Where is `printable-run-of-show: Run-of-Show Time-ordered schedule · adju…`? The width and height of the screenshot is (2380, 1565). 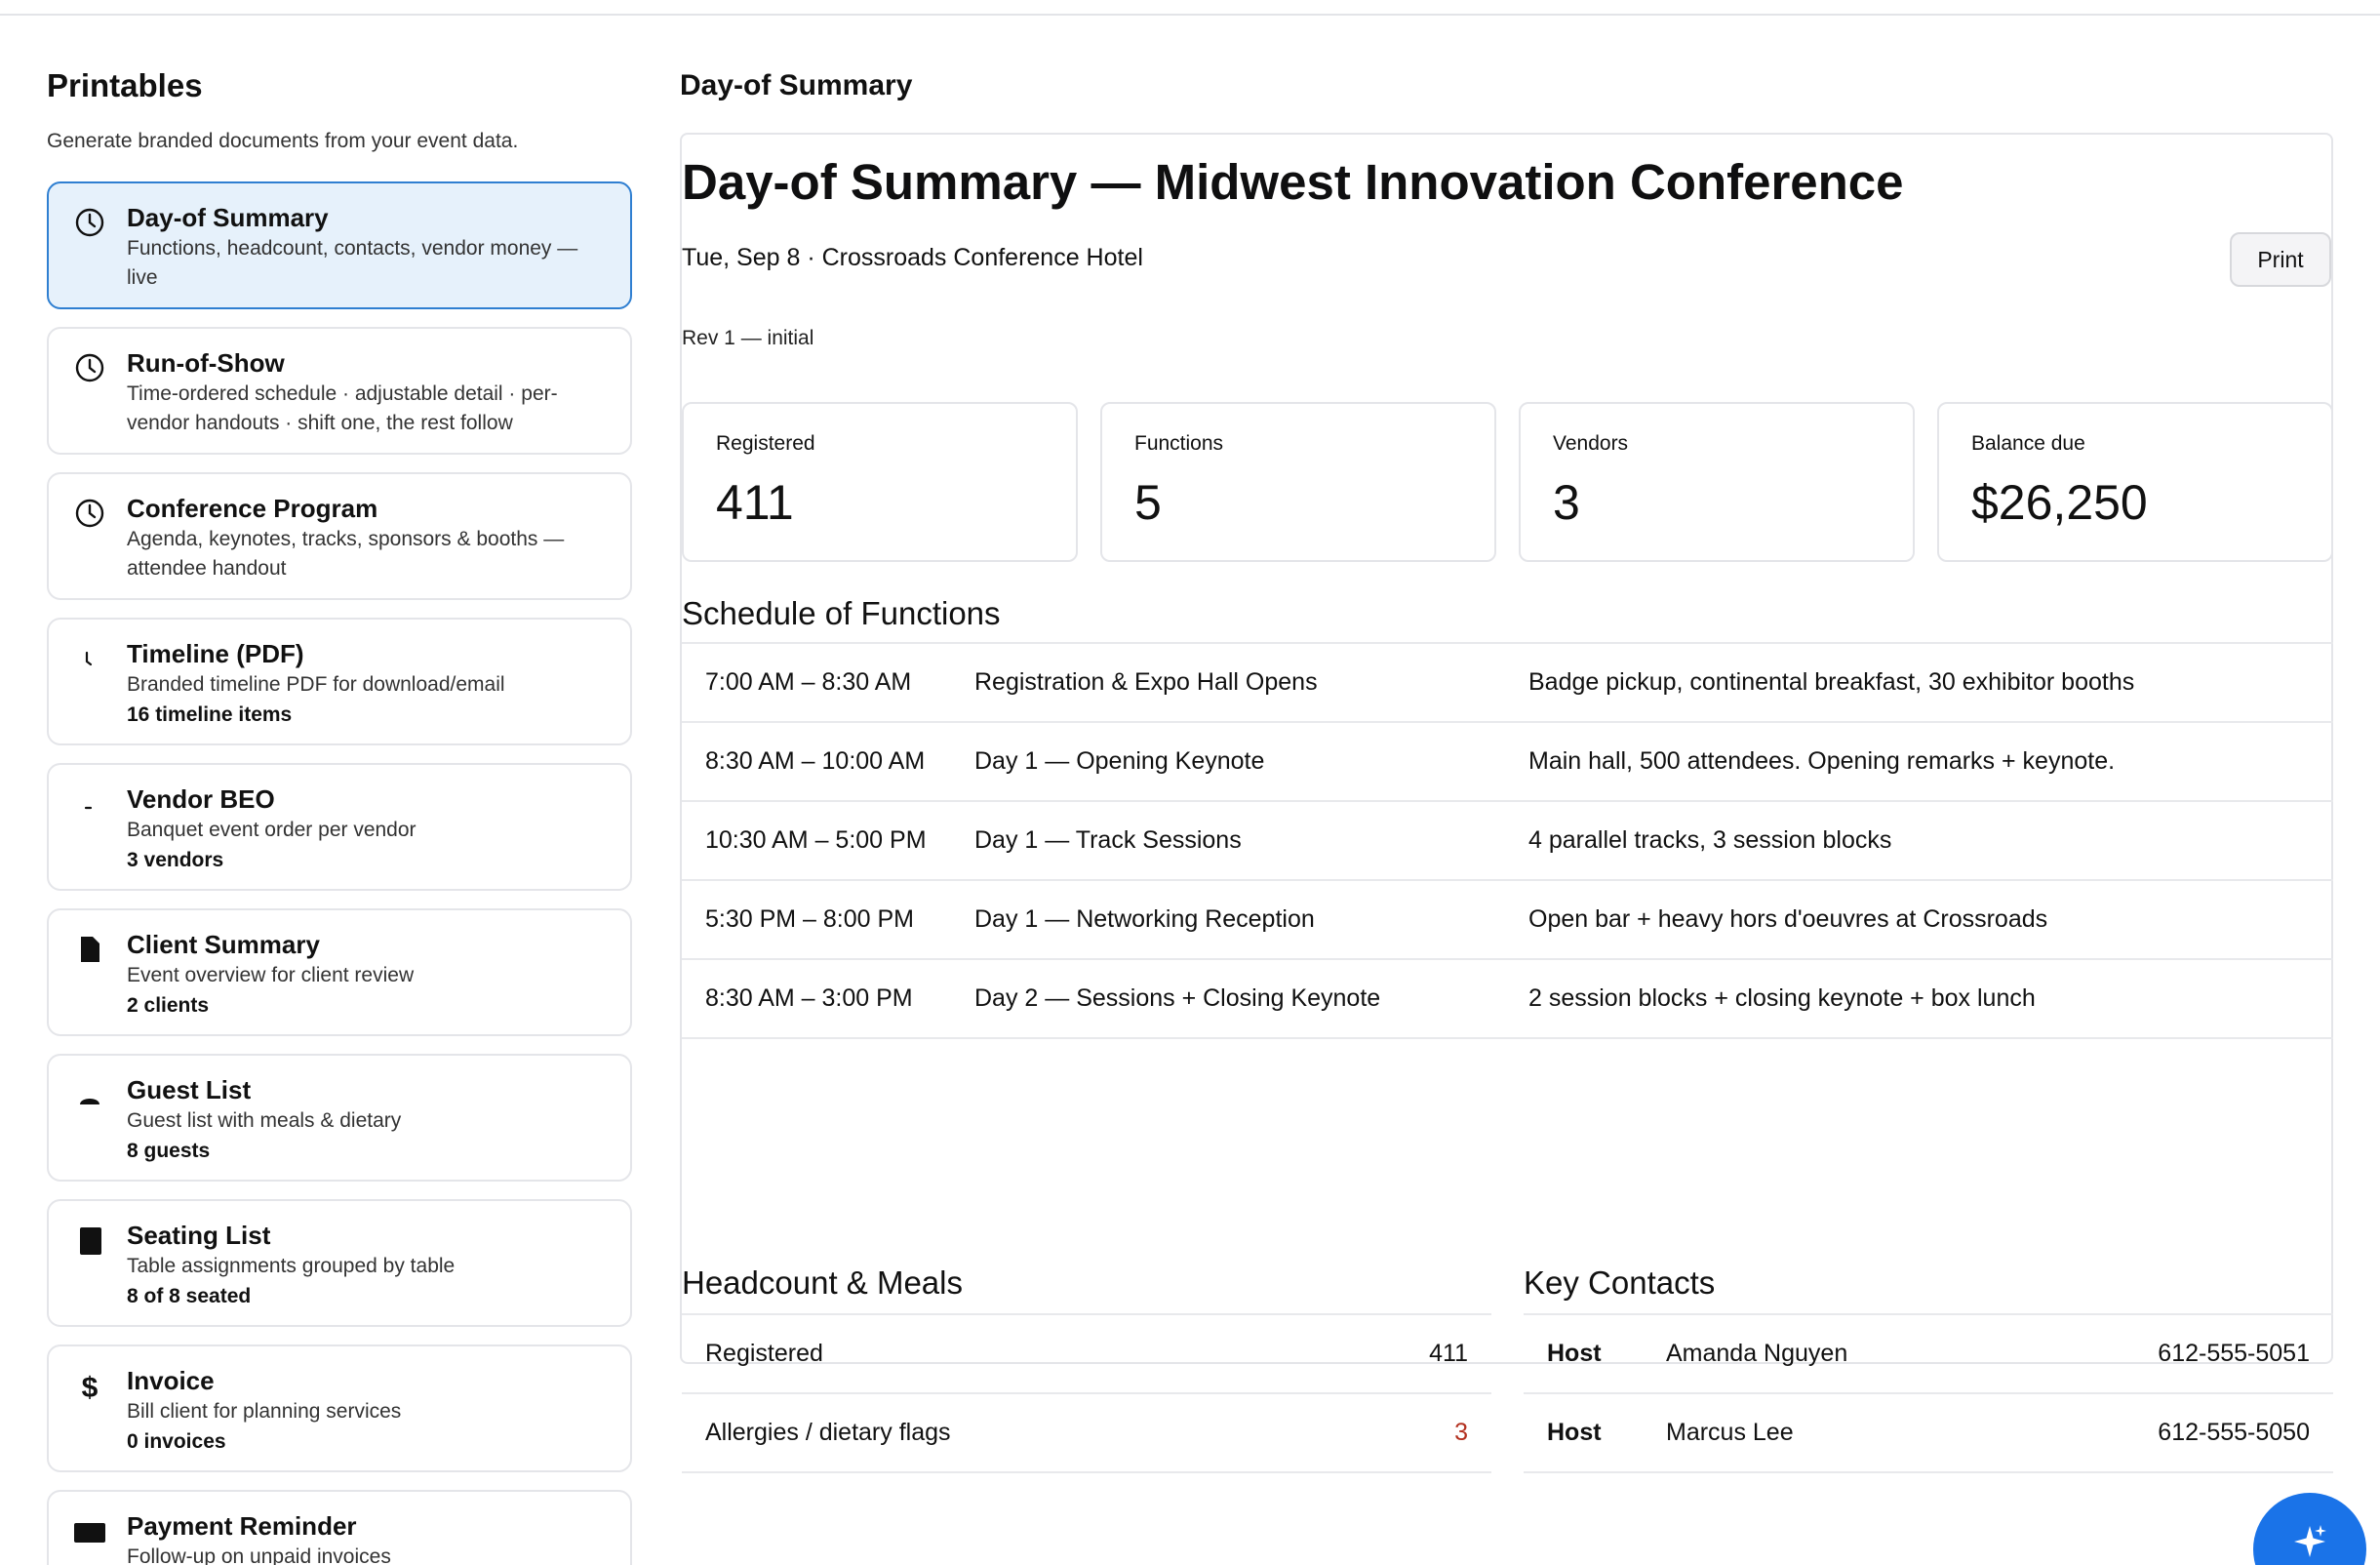 printable-run-of-show: Run-of-Show Time-ordered schedule · adju… is located at coordinates (339, 391).